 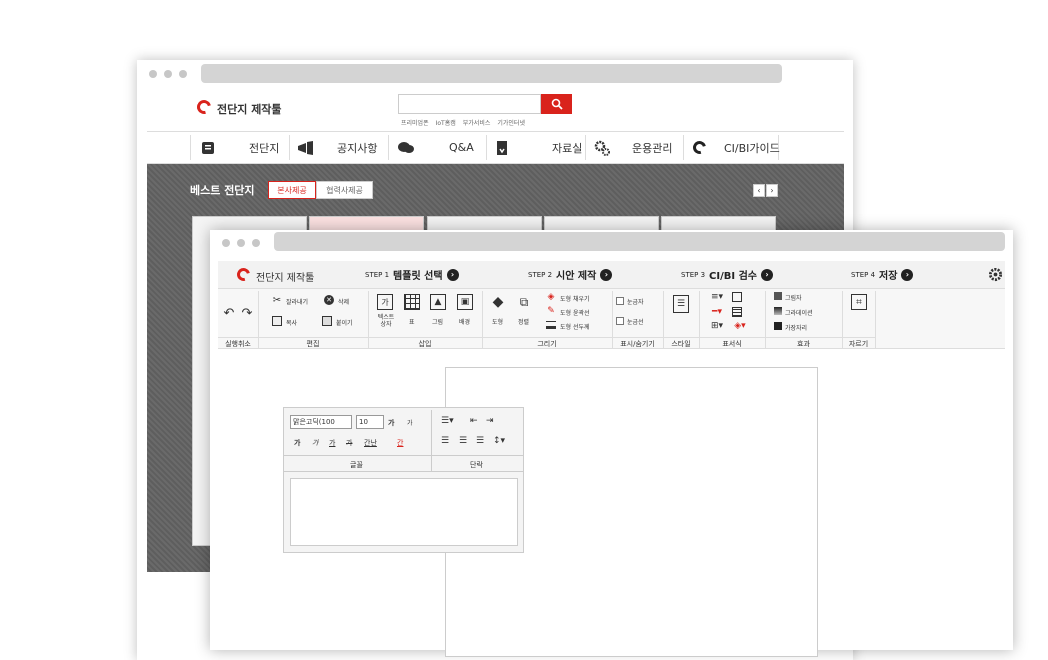 What do you see at coordinates (502, 147) in the screenshot?
I see `download-icon` at bounding box center [502, 147].